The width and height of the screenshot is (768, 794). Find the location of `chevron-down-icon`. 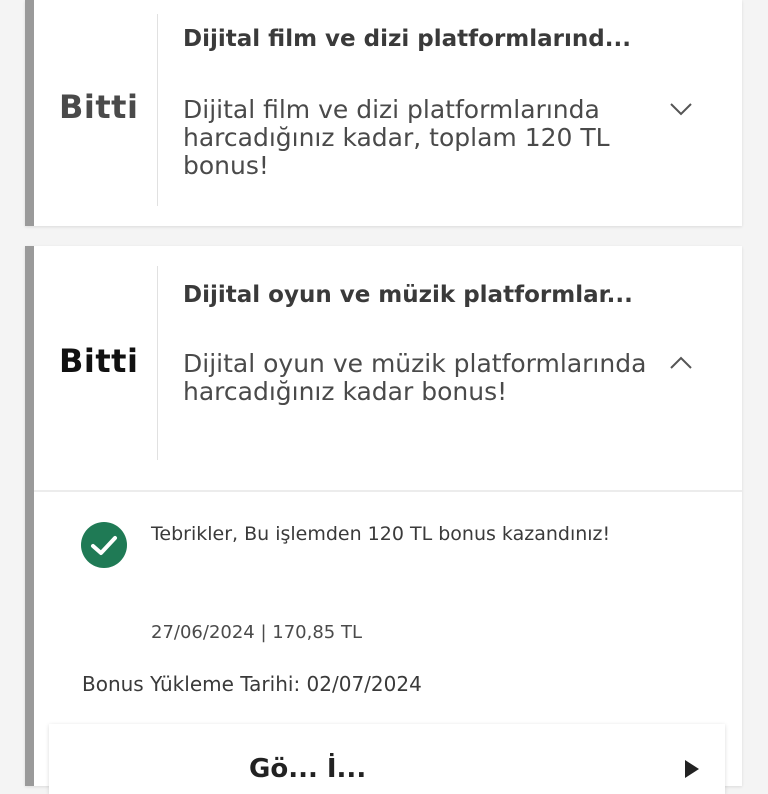

chevron-down-icon is located at coordinates (681, 109).